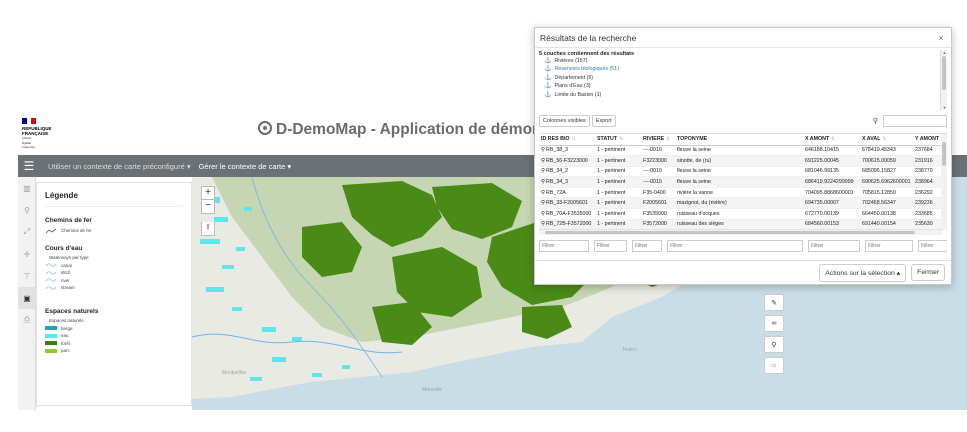 The width and height of the screenshot is (967, 432). Describe the element at coordinates (564, 121) in the screenshot. I see `visible-columns-button: Colonnes visibles` at that location.